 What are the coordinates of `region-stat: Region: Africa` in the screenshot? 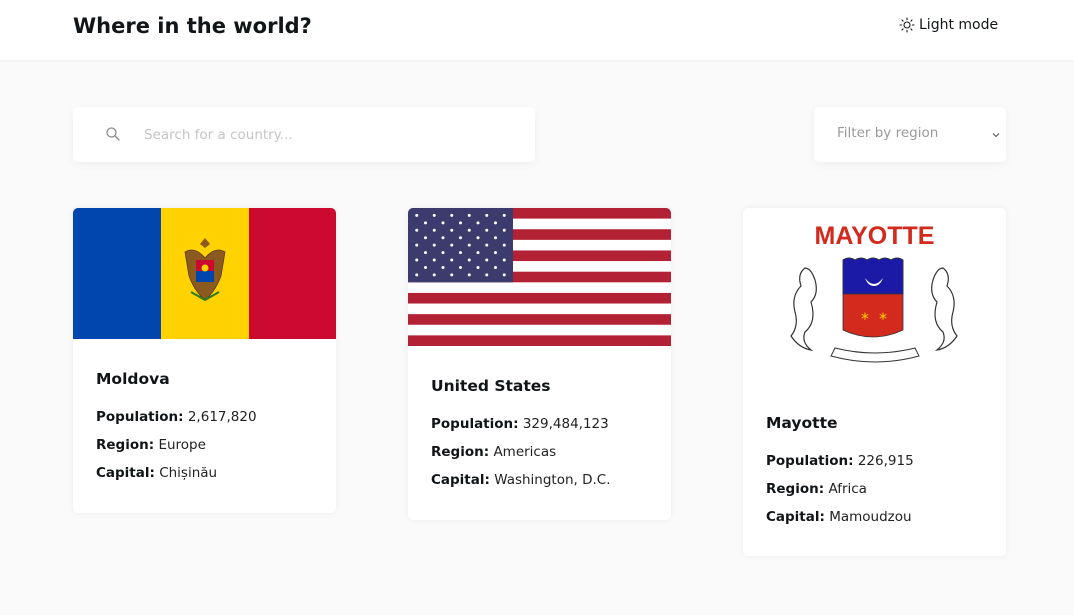 It's located at (816, 489).